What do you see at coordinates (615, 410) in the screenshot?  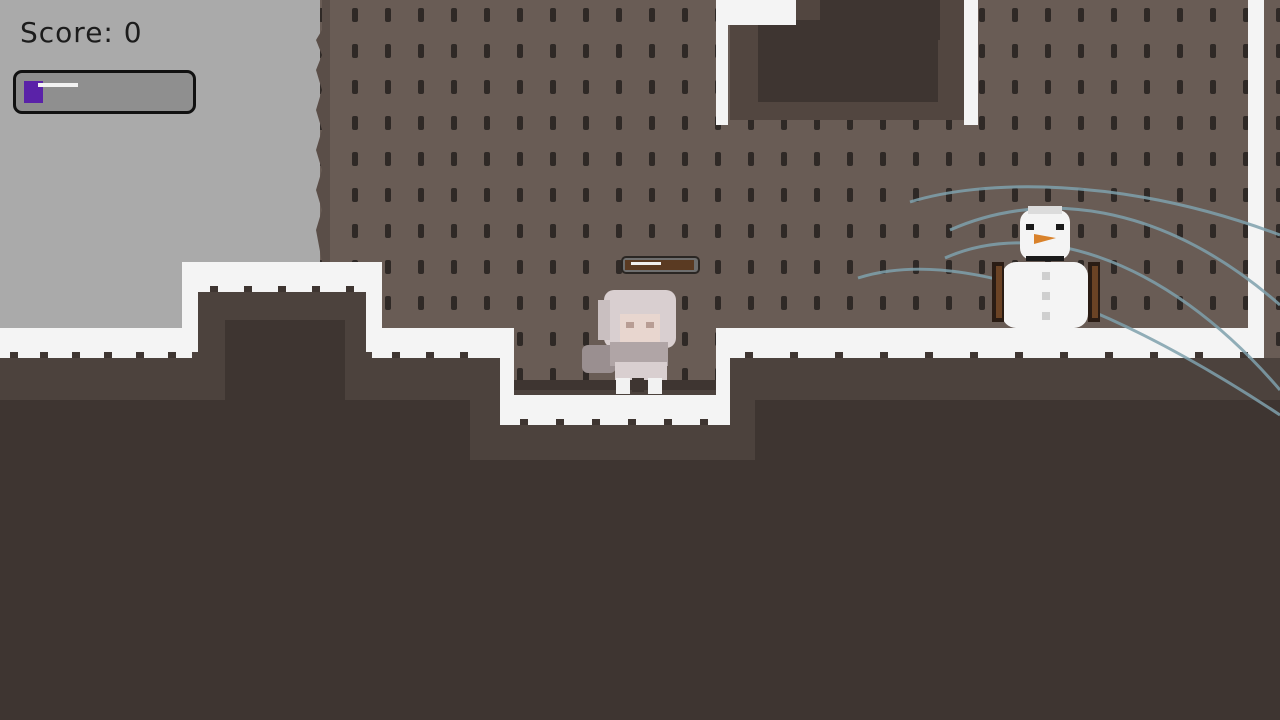 I see `snow-pit-floor` at bounding box center [615, 410].